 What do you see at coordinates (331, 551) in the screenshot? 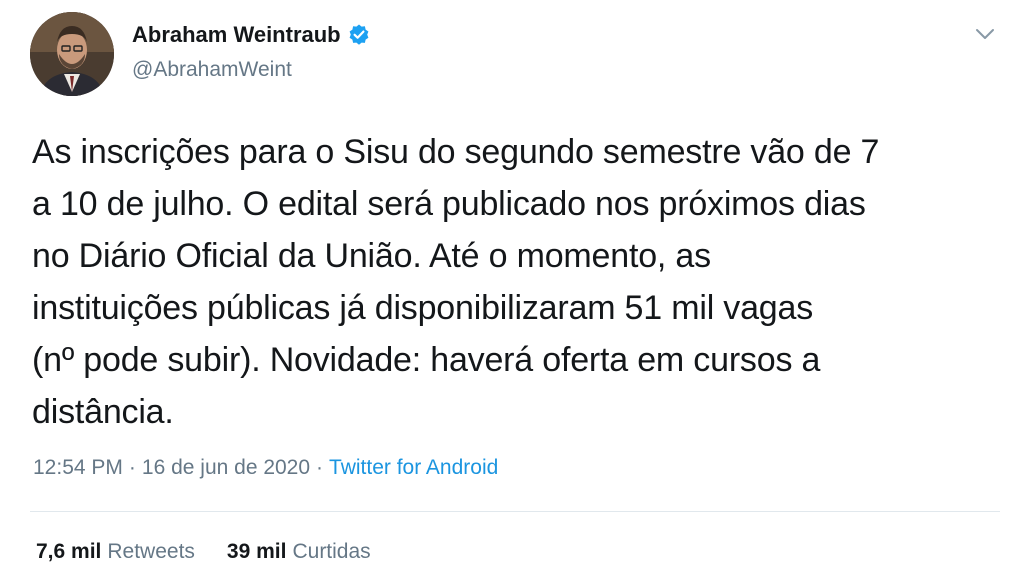
I see `likes-label: Curtidas` at bounding box center [331, 551].